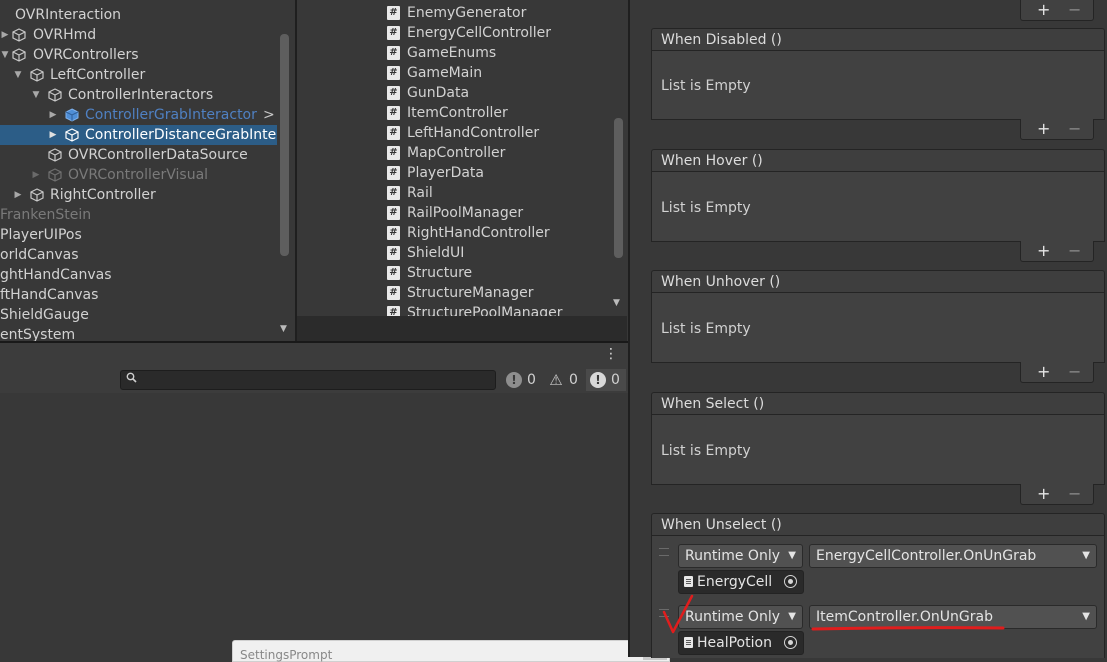 The height and width of the screenshot is (662, 1107). I want to click on hierarchy-item-label: OVRControllerVisual, so click(138, 175).